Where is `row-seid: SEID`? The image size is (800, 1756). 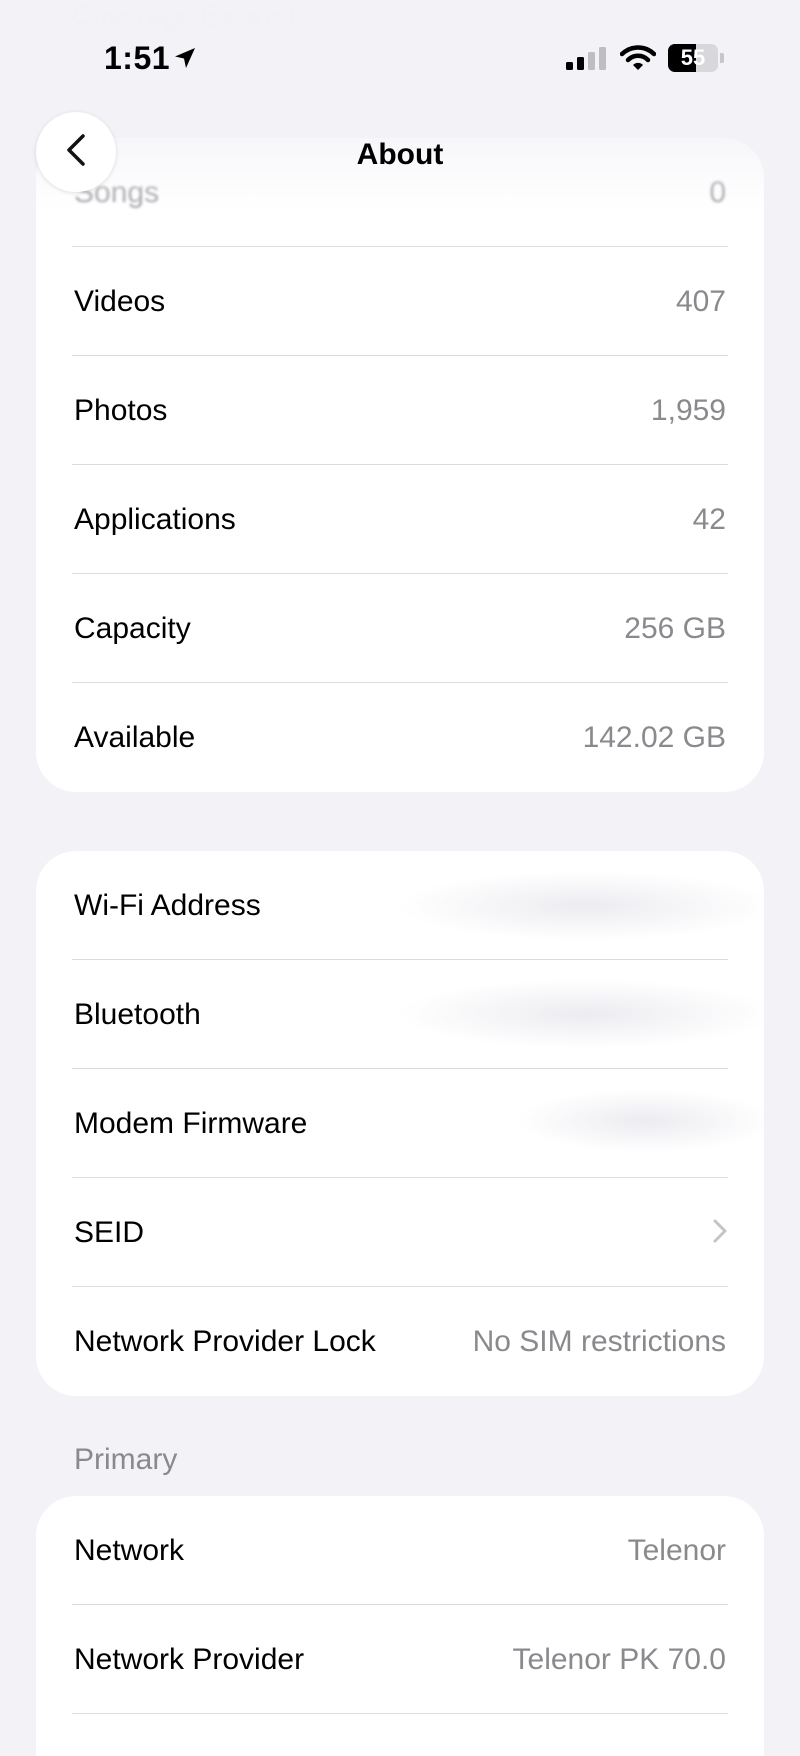
row-seid: SEID is located at coordinates (400, 1232).